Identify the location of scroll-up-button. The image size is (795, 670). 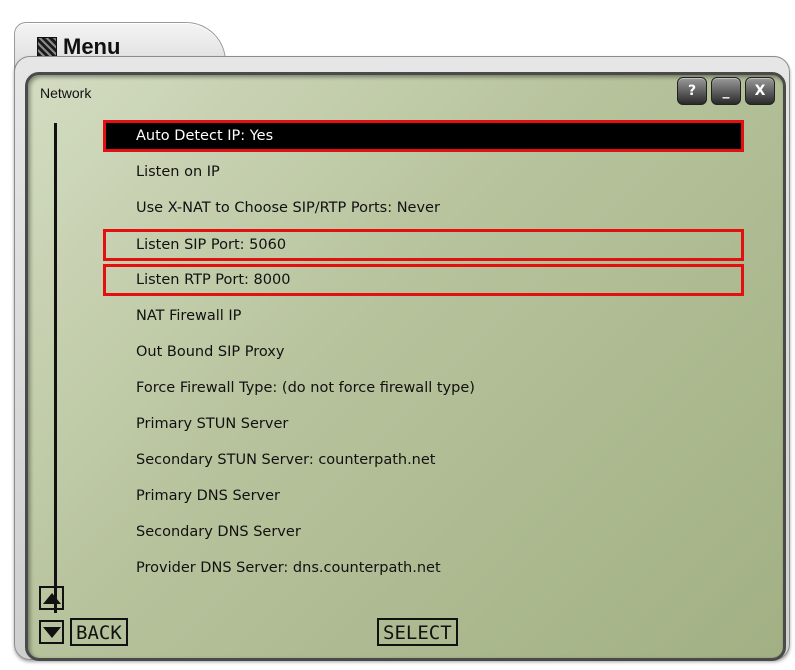
(51, 598).